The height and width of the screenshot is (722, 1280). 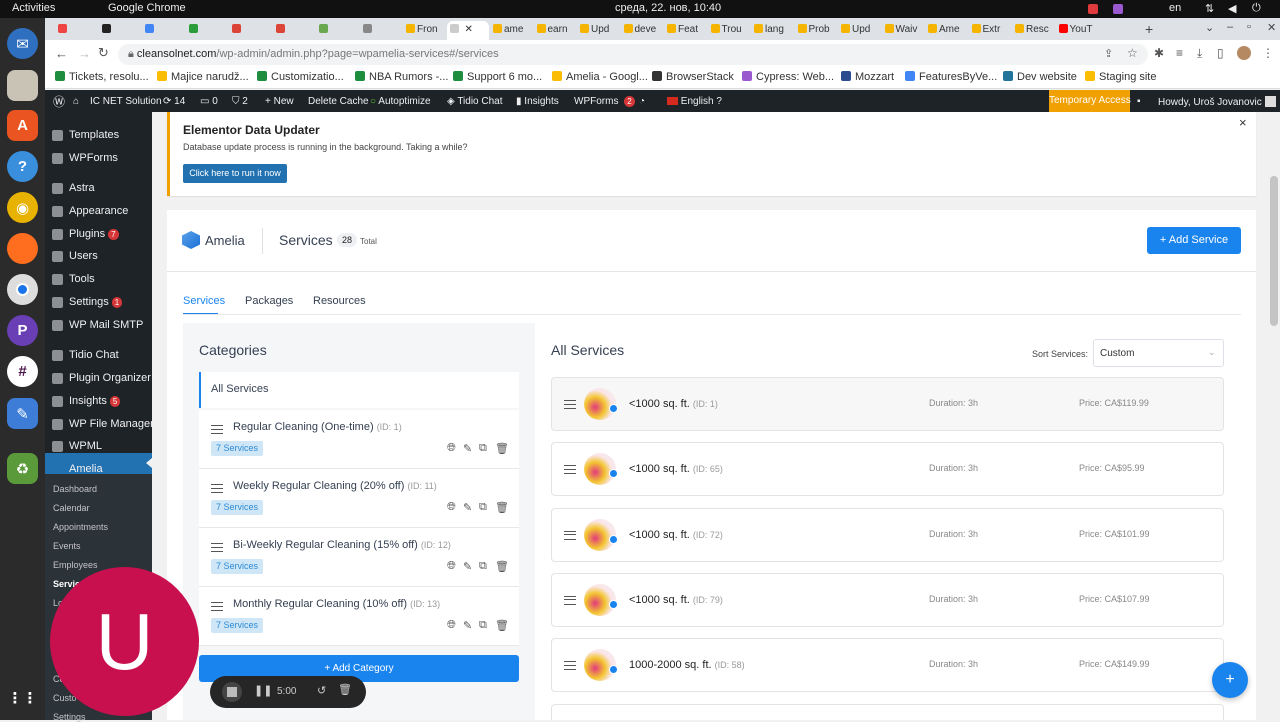 What do you see at coordinates (1108, 53) in the screenshot?
I see `share-icon: ⇪` at bounding box center [1108, 53].